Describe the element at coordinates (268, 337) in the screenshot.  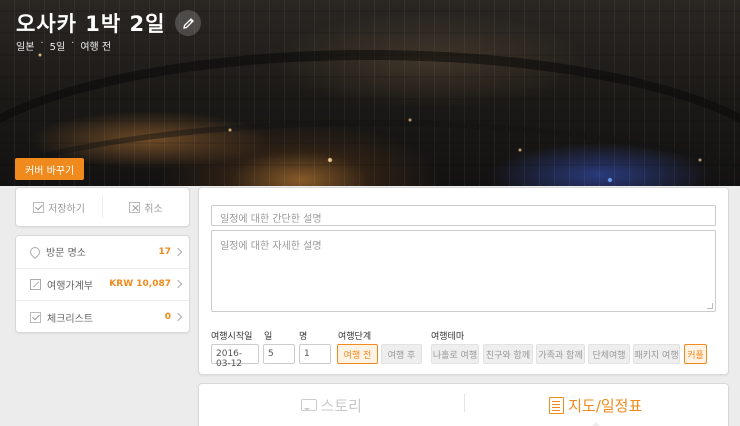
I see `days-label: 일` at that location.